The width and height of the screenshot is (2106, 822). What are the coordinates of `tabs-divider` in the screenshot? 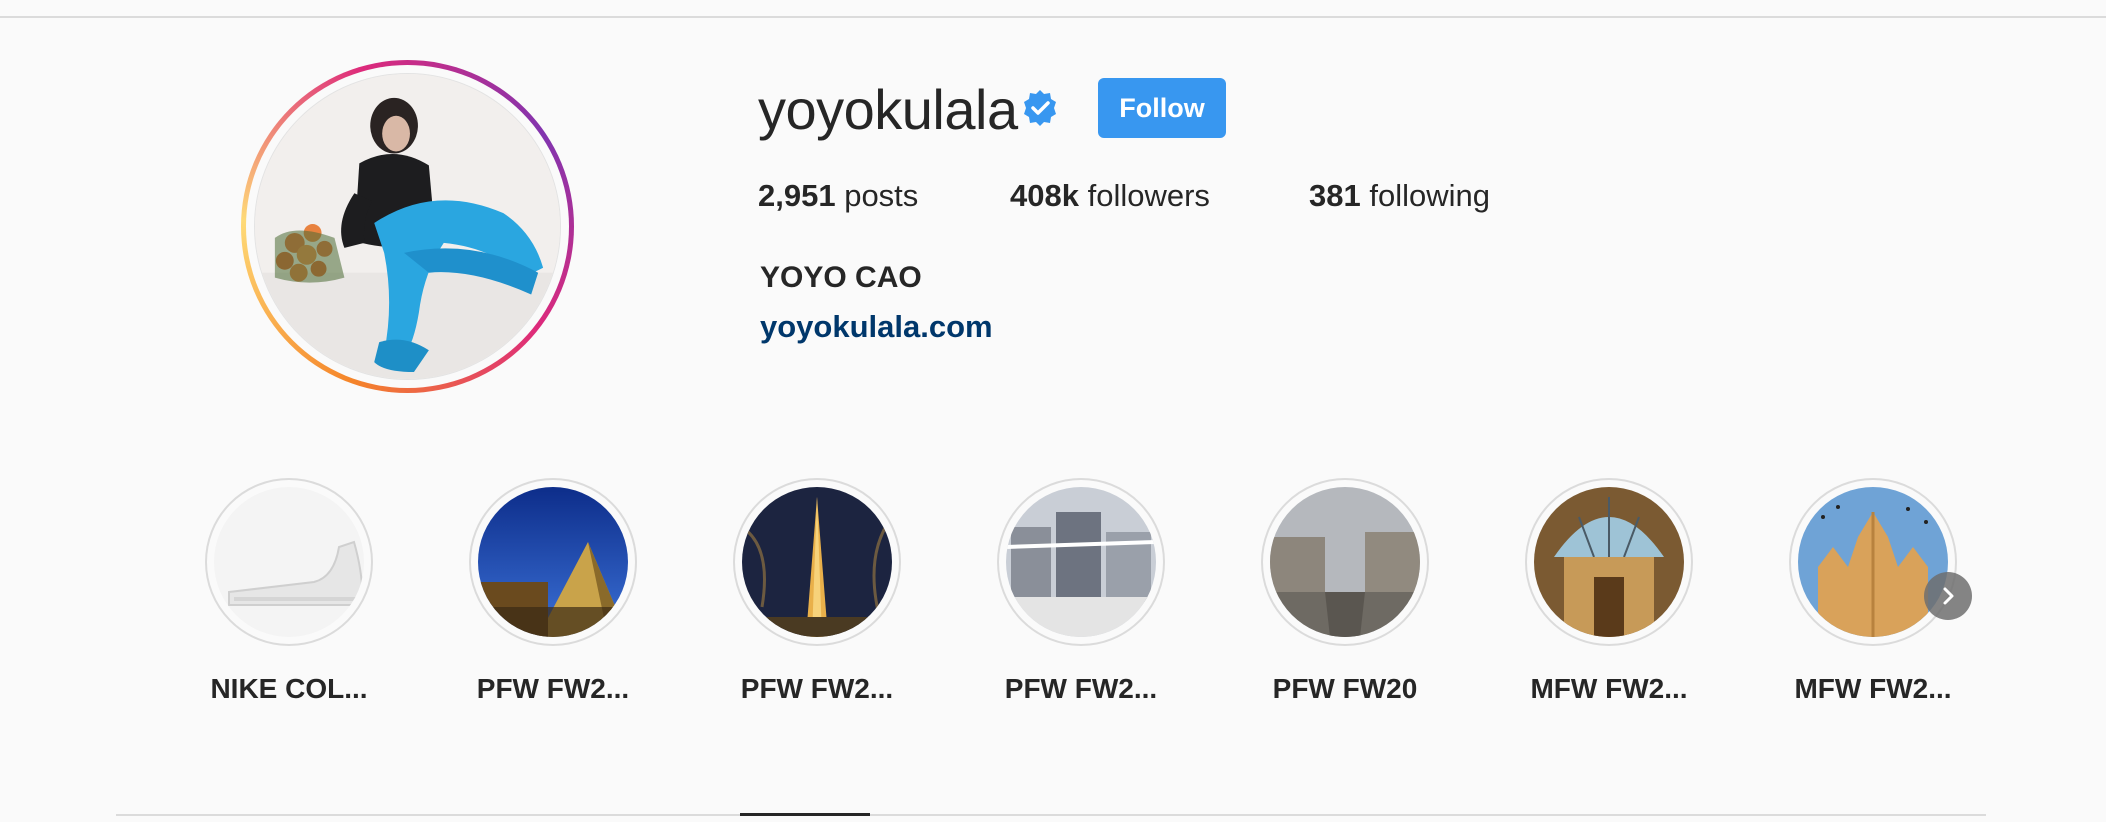 It's located at (1051, 815).